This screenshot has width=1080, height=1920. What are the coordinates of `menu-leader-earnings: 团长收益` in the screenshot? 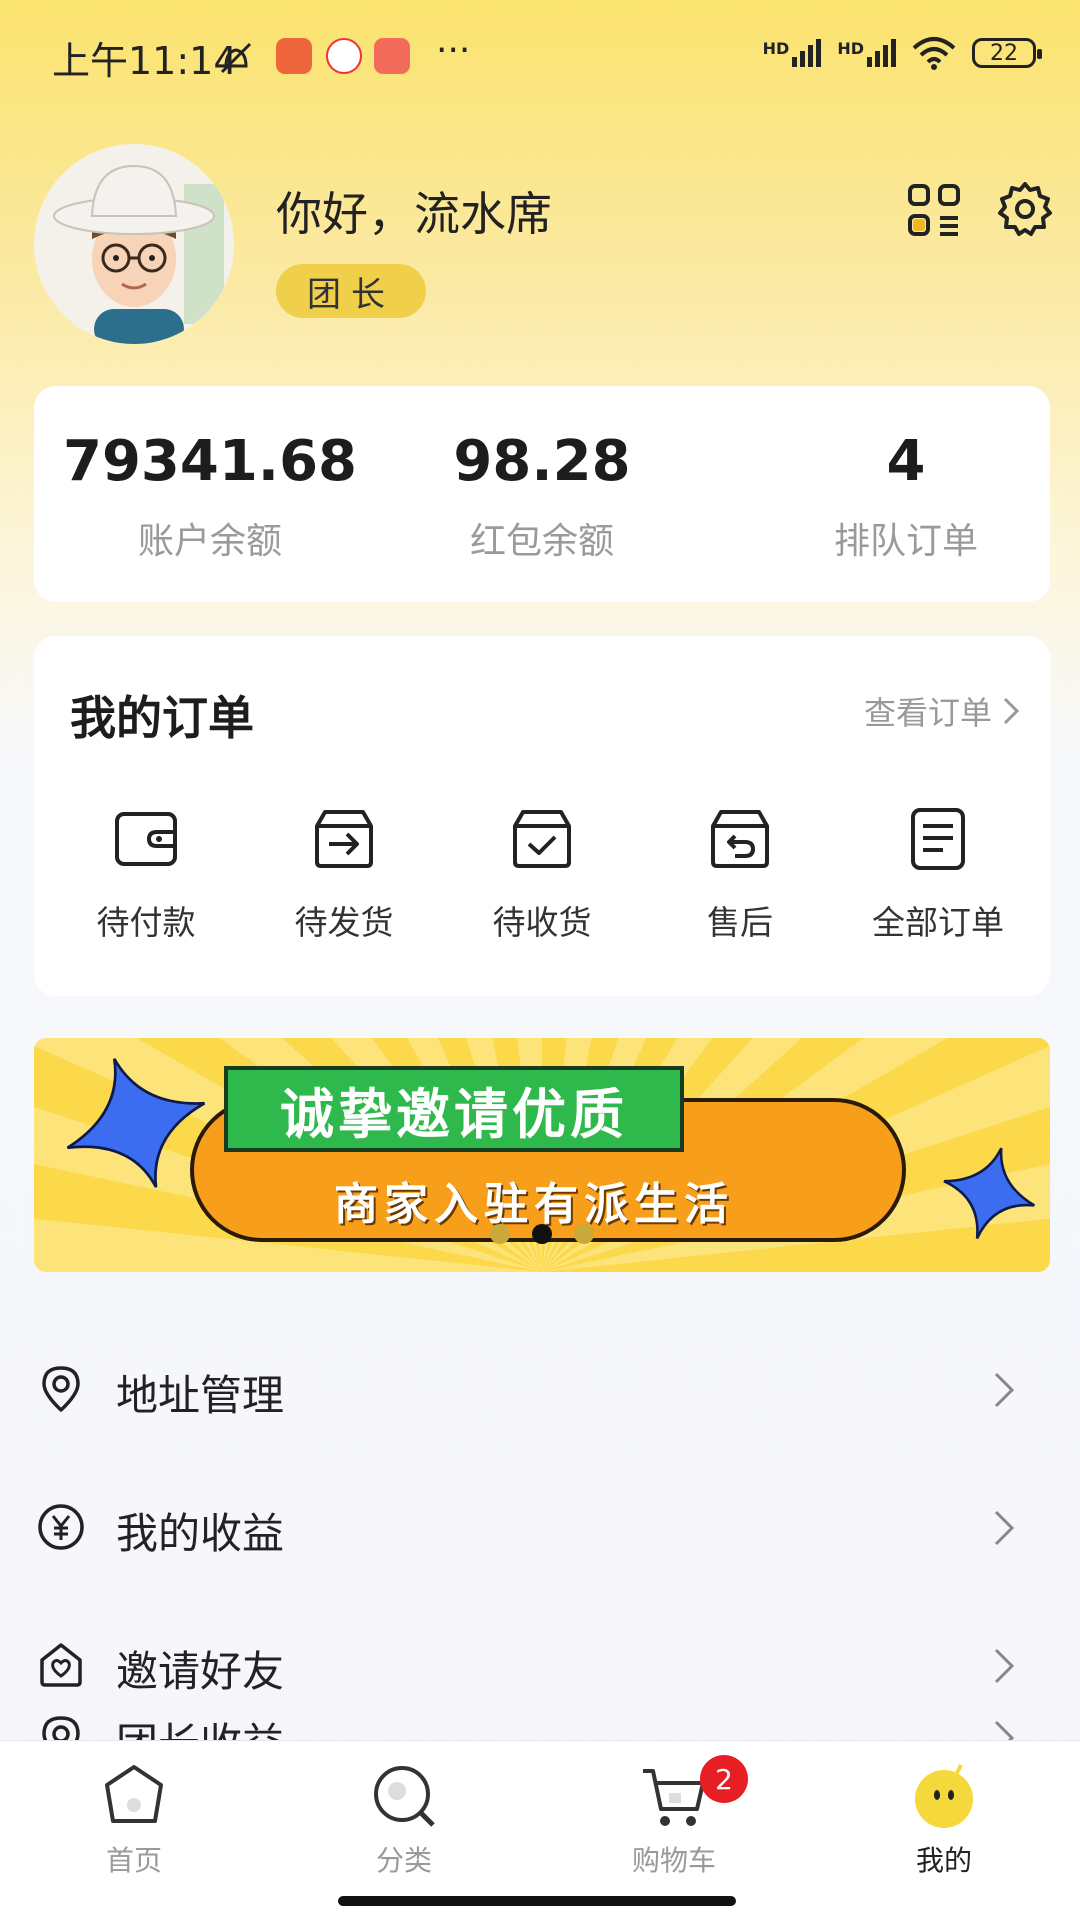 It's located at (540, 1716).